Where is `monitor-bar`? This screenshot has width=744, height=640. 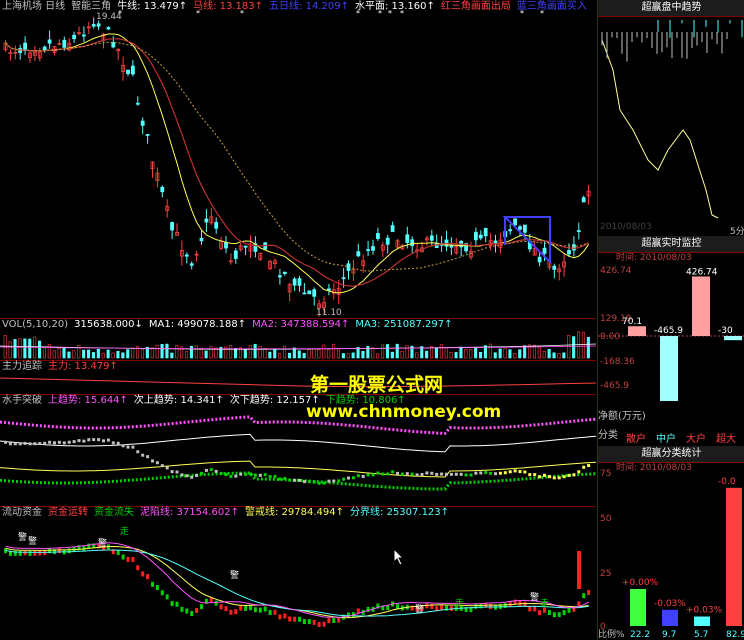
monitor-bar is located at coordinates (701, 306).